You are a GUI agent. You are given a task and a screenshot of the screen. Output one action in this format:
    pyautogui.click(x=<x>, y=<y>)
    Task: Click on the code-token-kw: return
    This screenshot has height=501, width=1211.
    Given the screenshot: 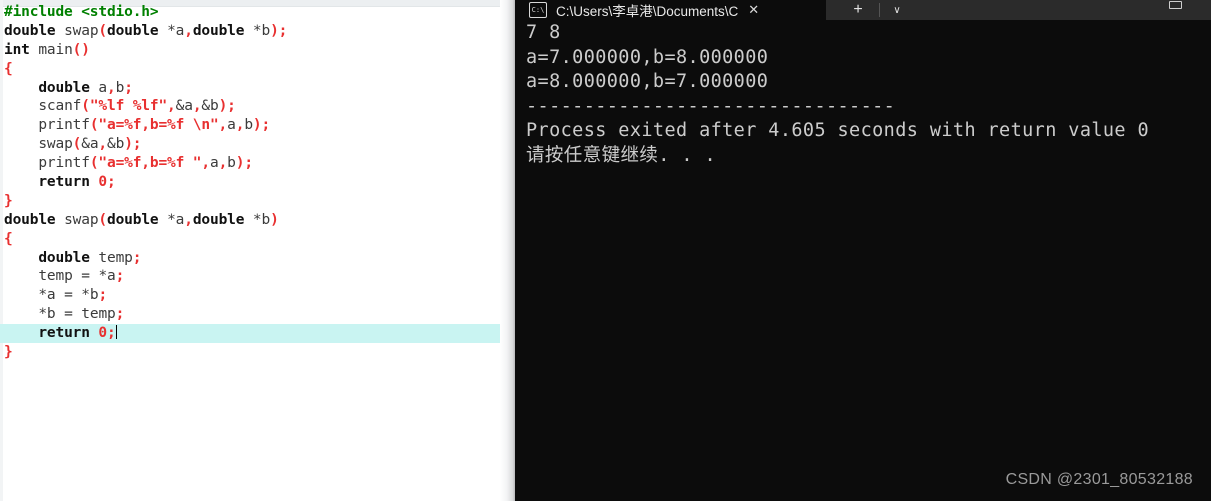 What is the action you would take?
    pyautogui.click(x=64, y=182)
    